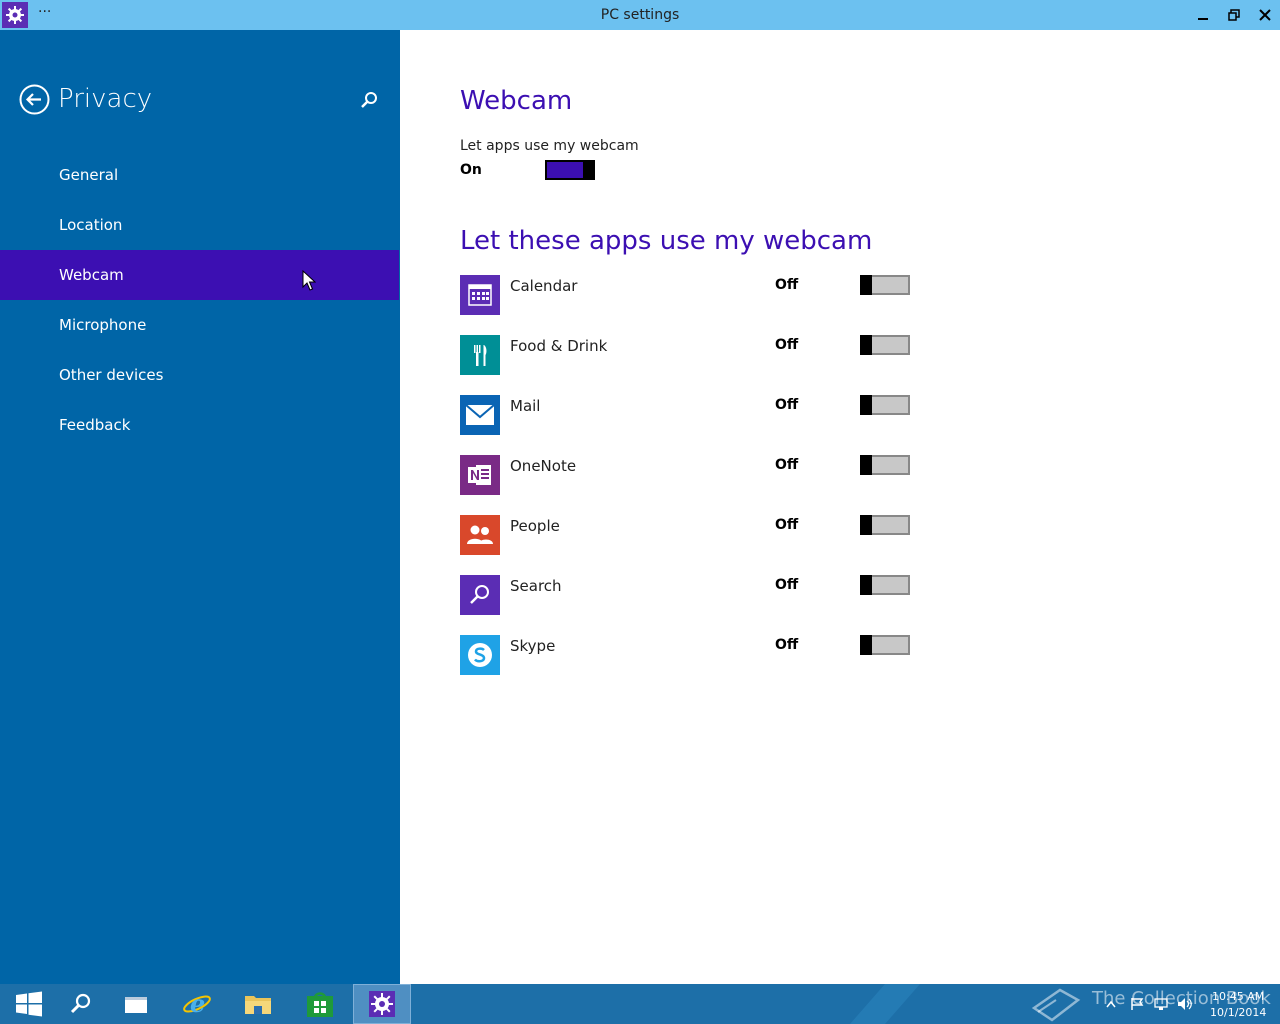  Describe the element at coordinates (34, 99) in the screenshot. I see `back-arrow-icon` at that location.